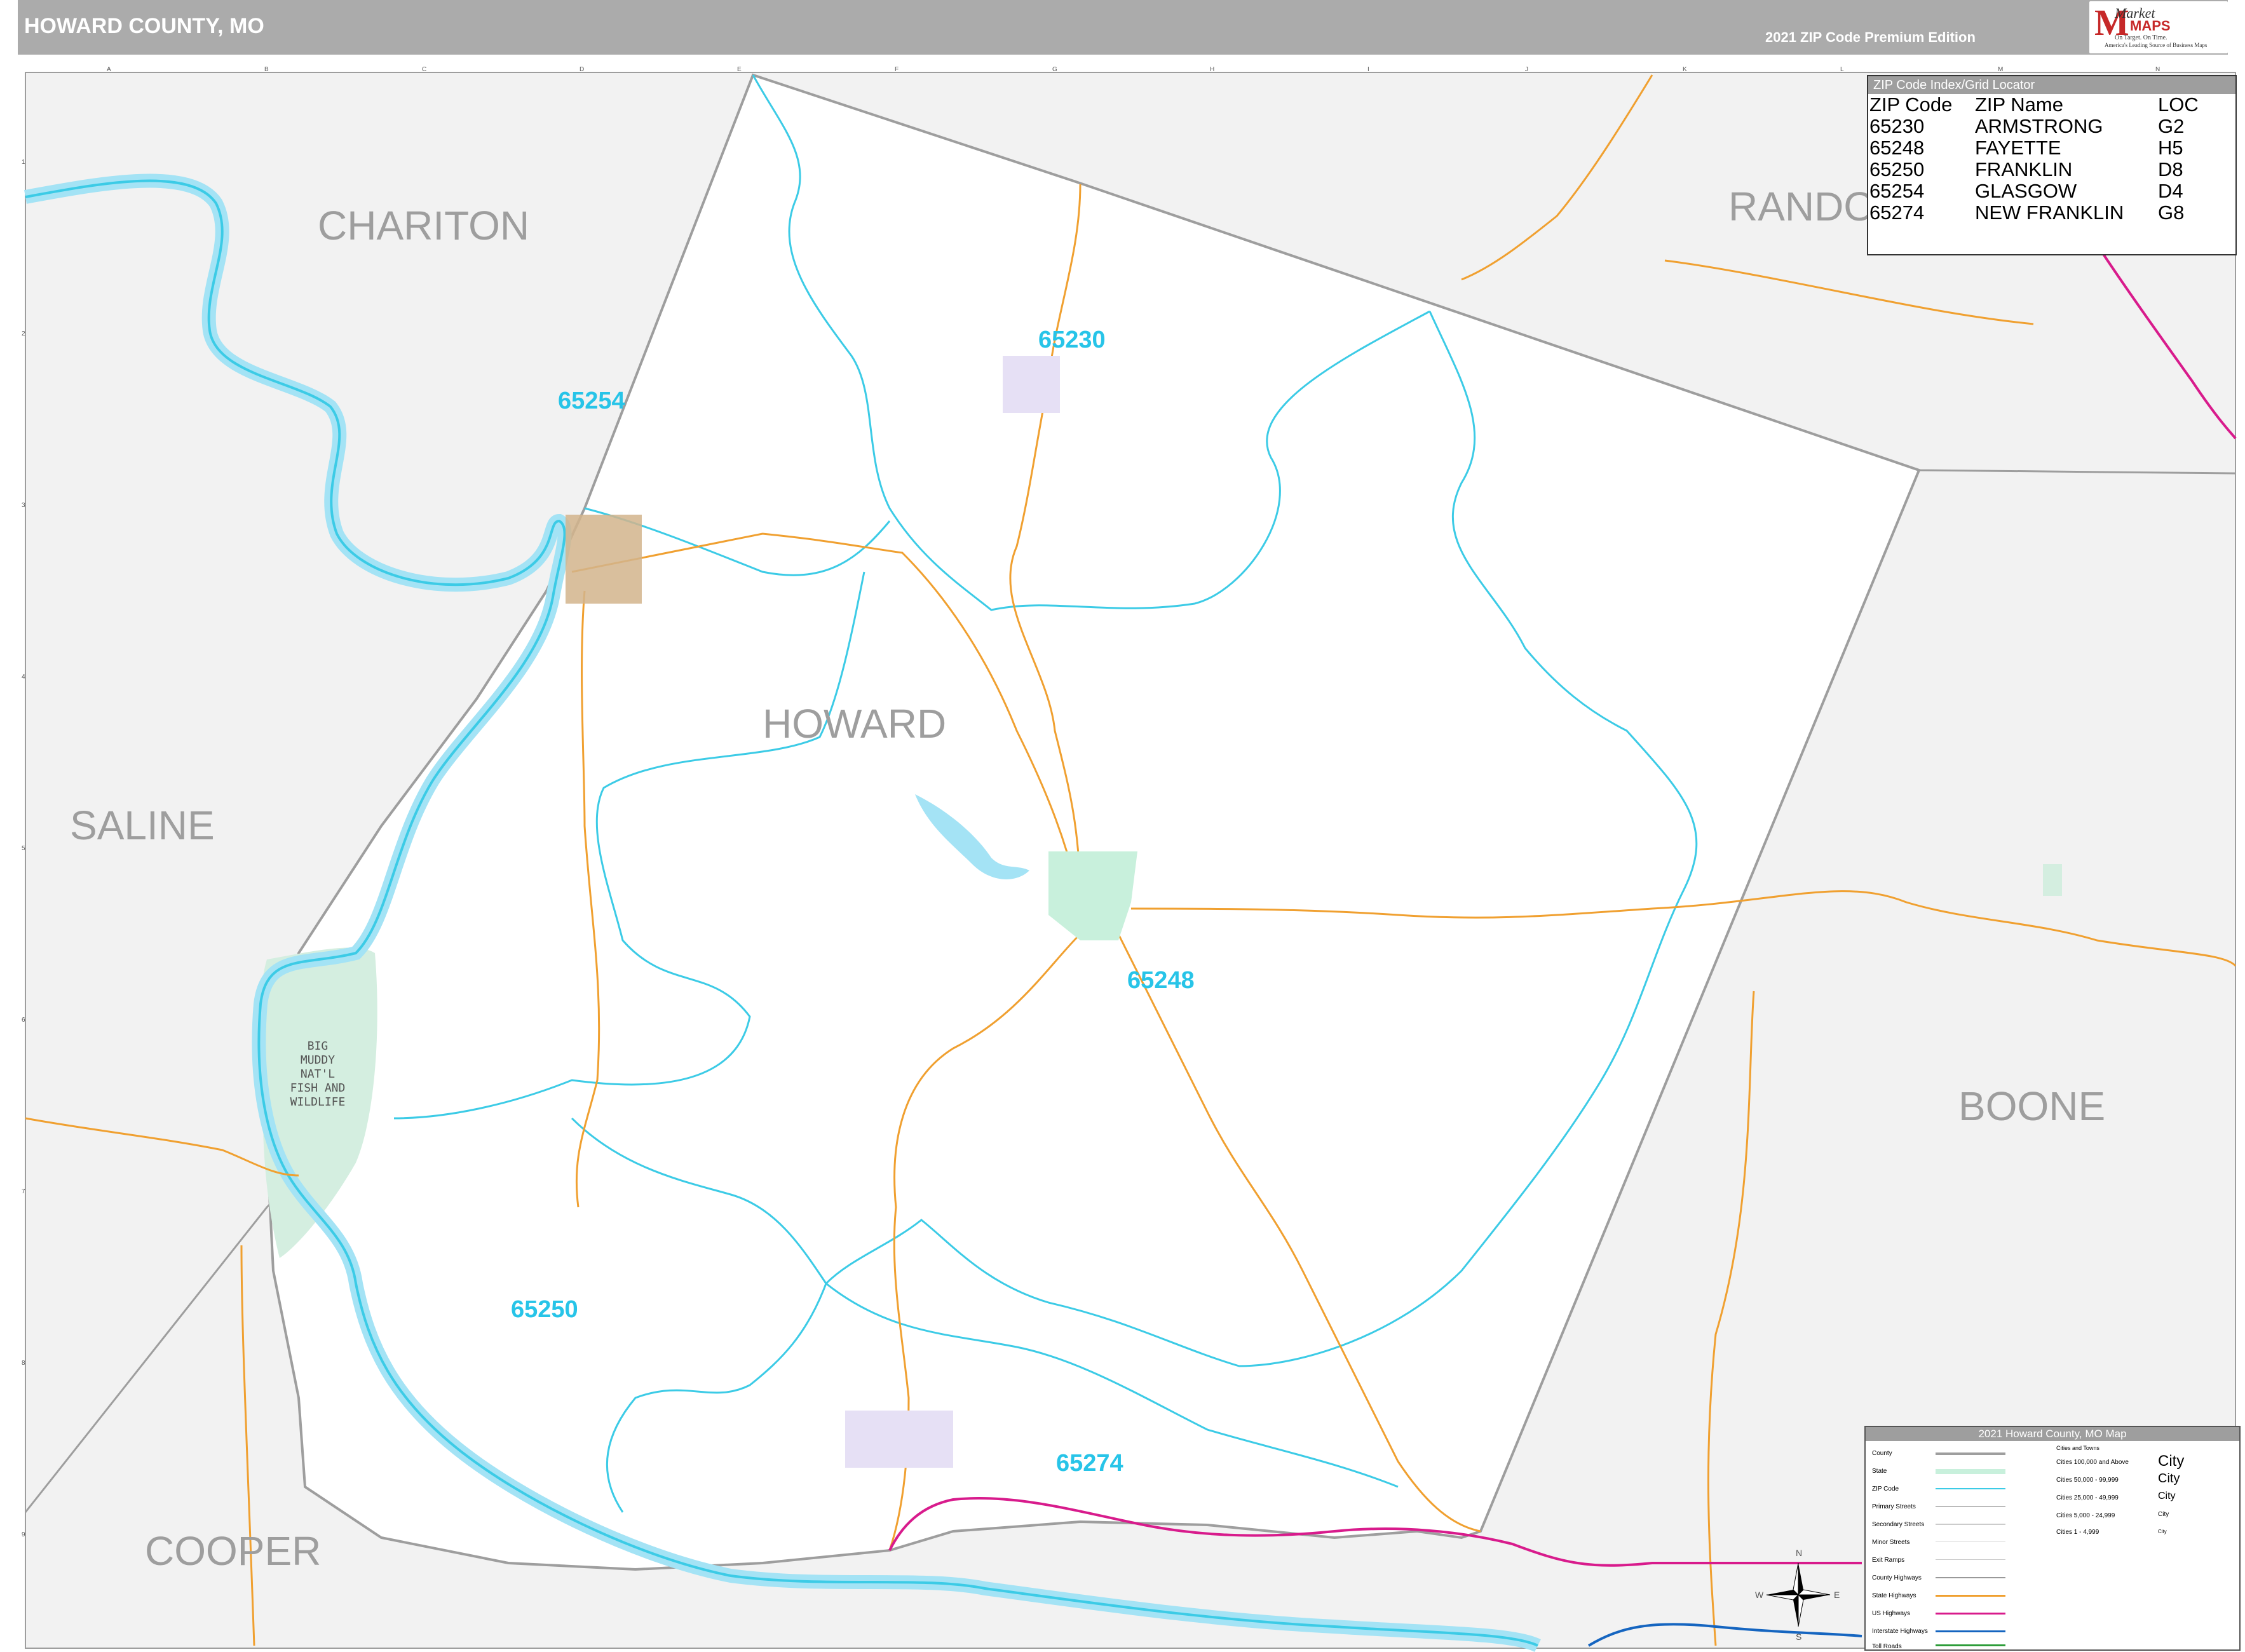 Image resolution: width=2245 pixels, height=1652 pixels. I want to click on legend-state-hwy-line, so click(1970, 1596).